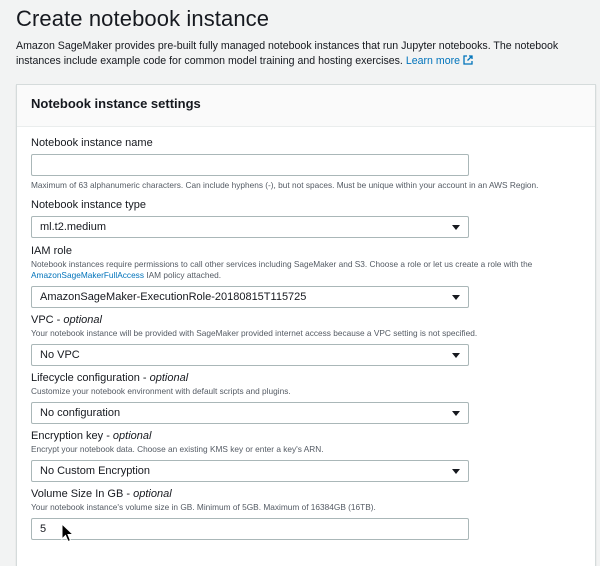 This screenshot has height=566, width=600. What do you see at coordinates (250, 413) in the screenshot?
I see `lifecycle-select: No configuration` at bounding box center [250, 413].